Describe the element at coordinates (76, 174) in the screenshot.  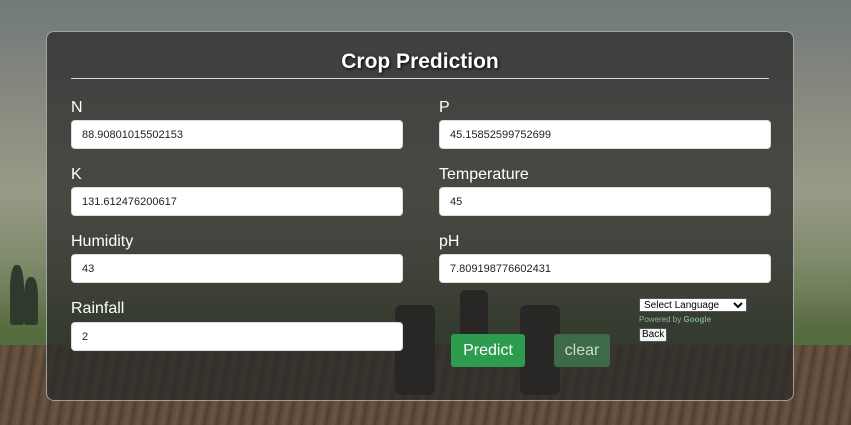
I see `k-label: K` at that location.